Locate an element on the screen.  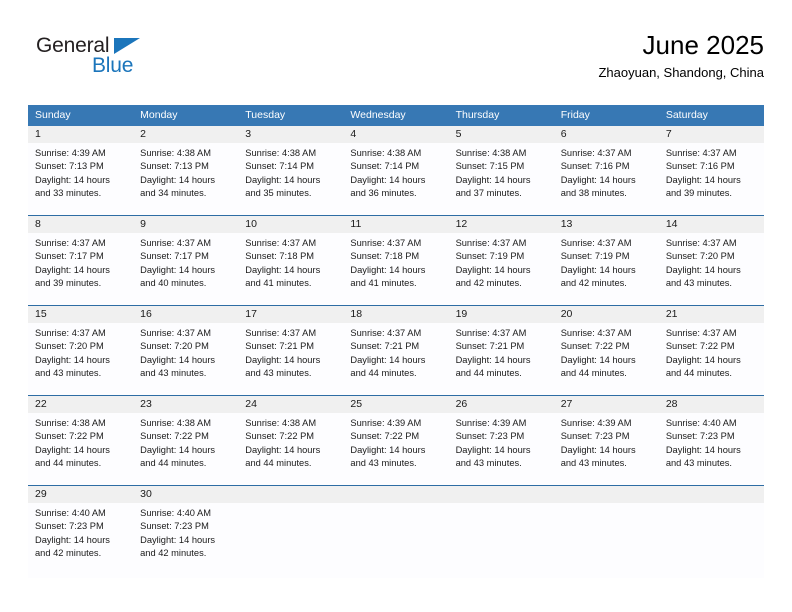
weekday-header-wednesday: Wednesday is located at coordinates (378, 115).